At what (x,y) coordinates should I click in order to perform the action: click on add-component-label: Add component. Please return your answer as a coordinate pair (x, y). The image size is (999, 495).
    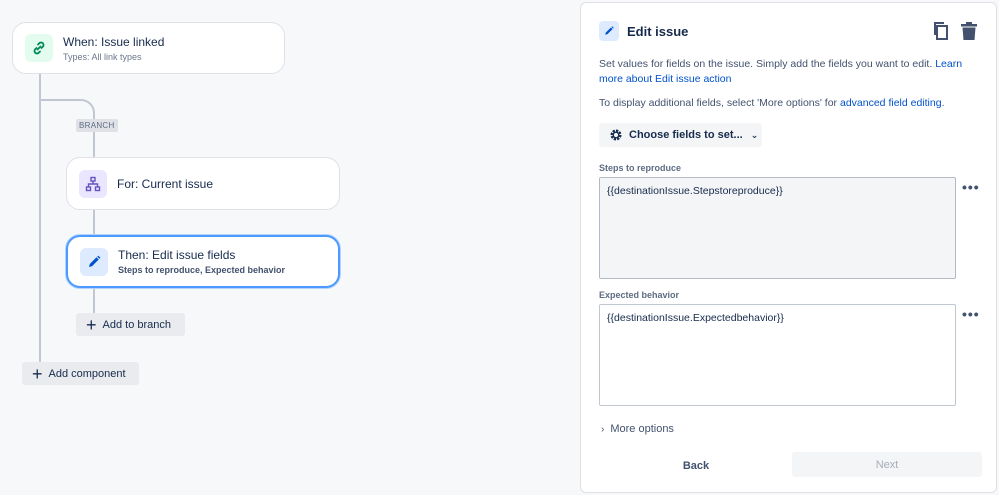
    Looking at the image, I should click on (87, 373).